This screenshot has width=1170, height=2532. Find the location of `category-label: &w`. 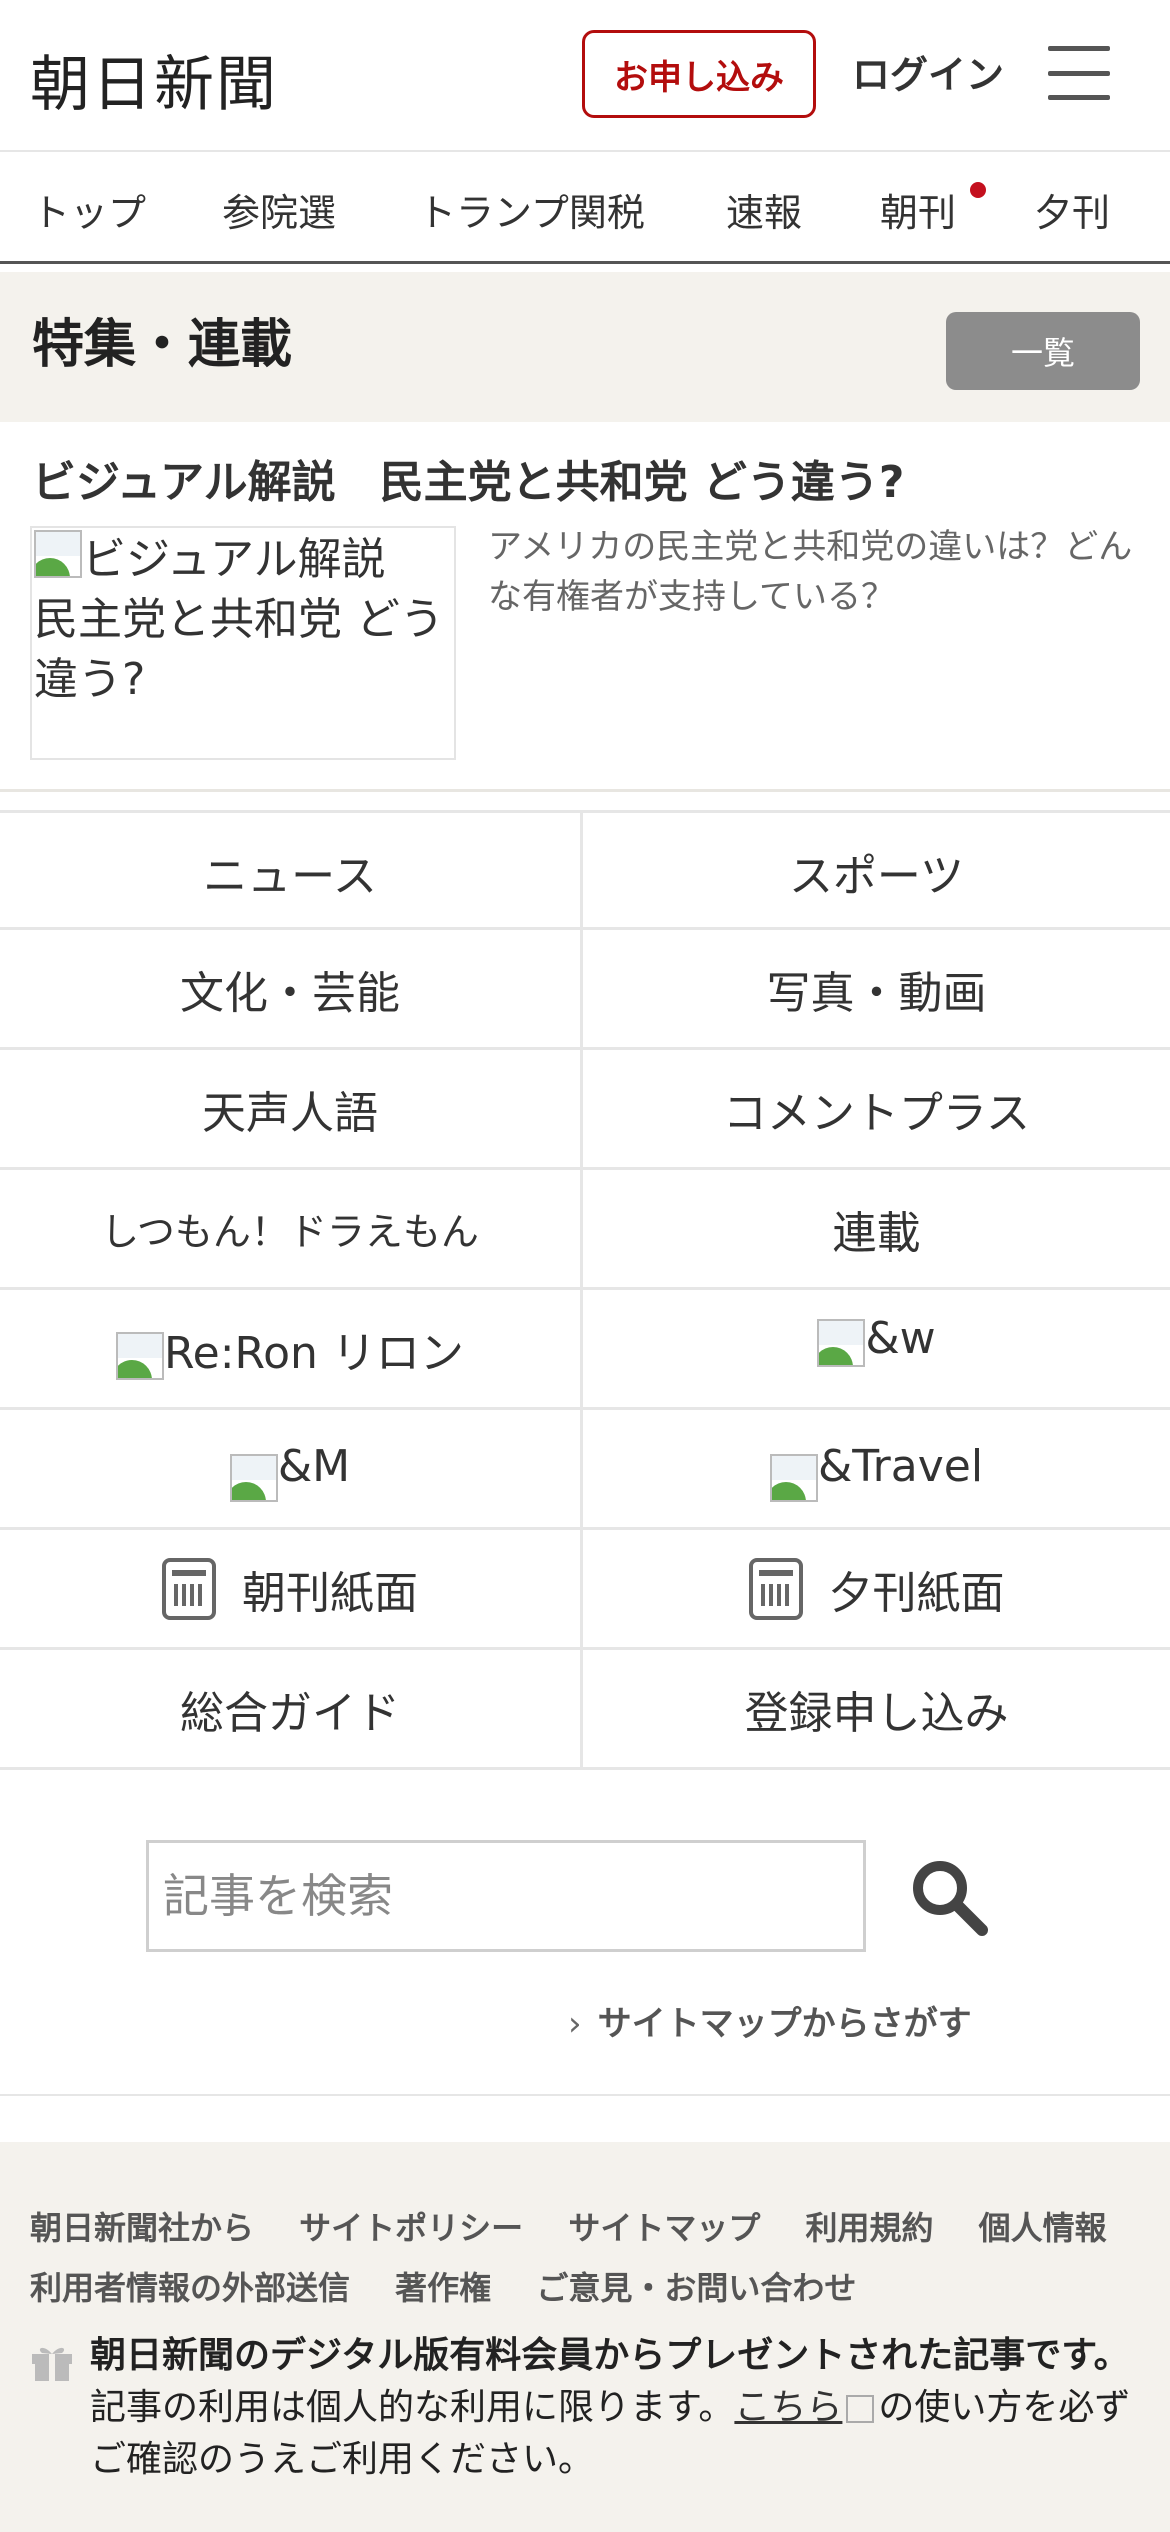

category-label: &w is located at coordinates (900, 1338).